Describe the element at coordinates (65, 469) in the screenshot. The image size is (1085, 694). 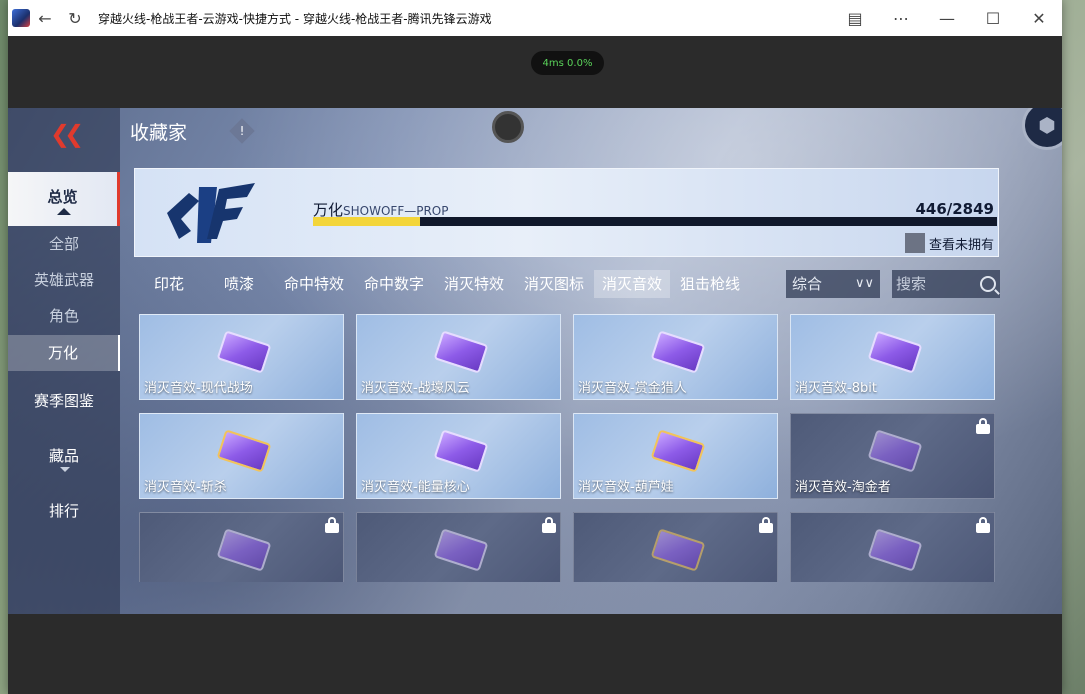
I see `caret-down-icon` at that location.